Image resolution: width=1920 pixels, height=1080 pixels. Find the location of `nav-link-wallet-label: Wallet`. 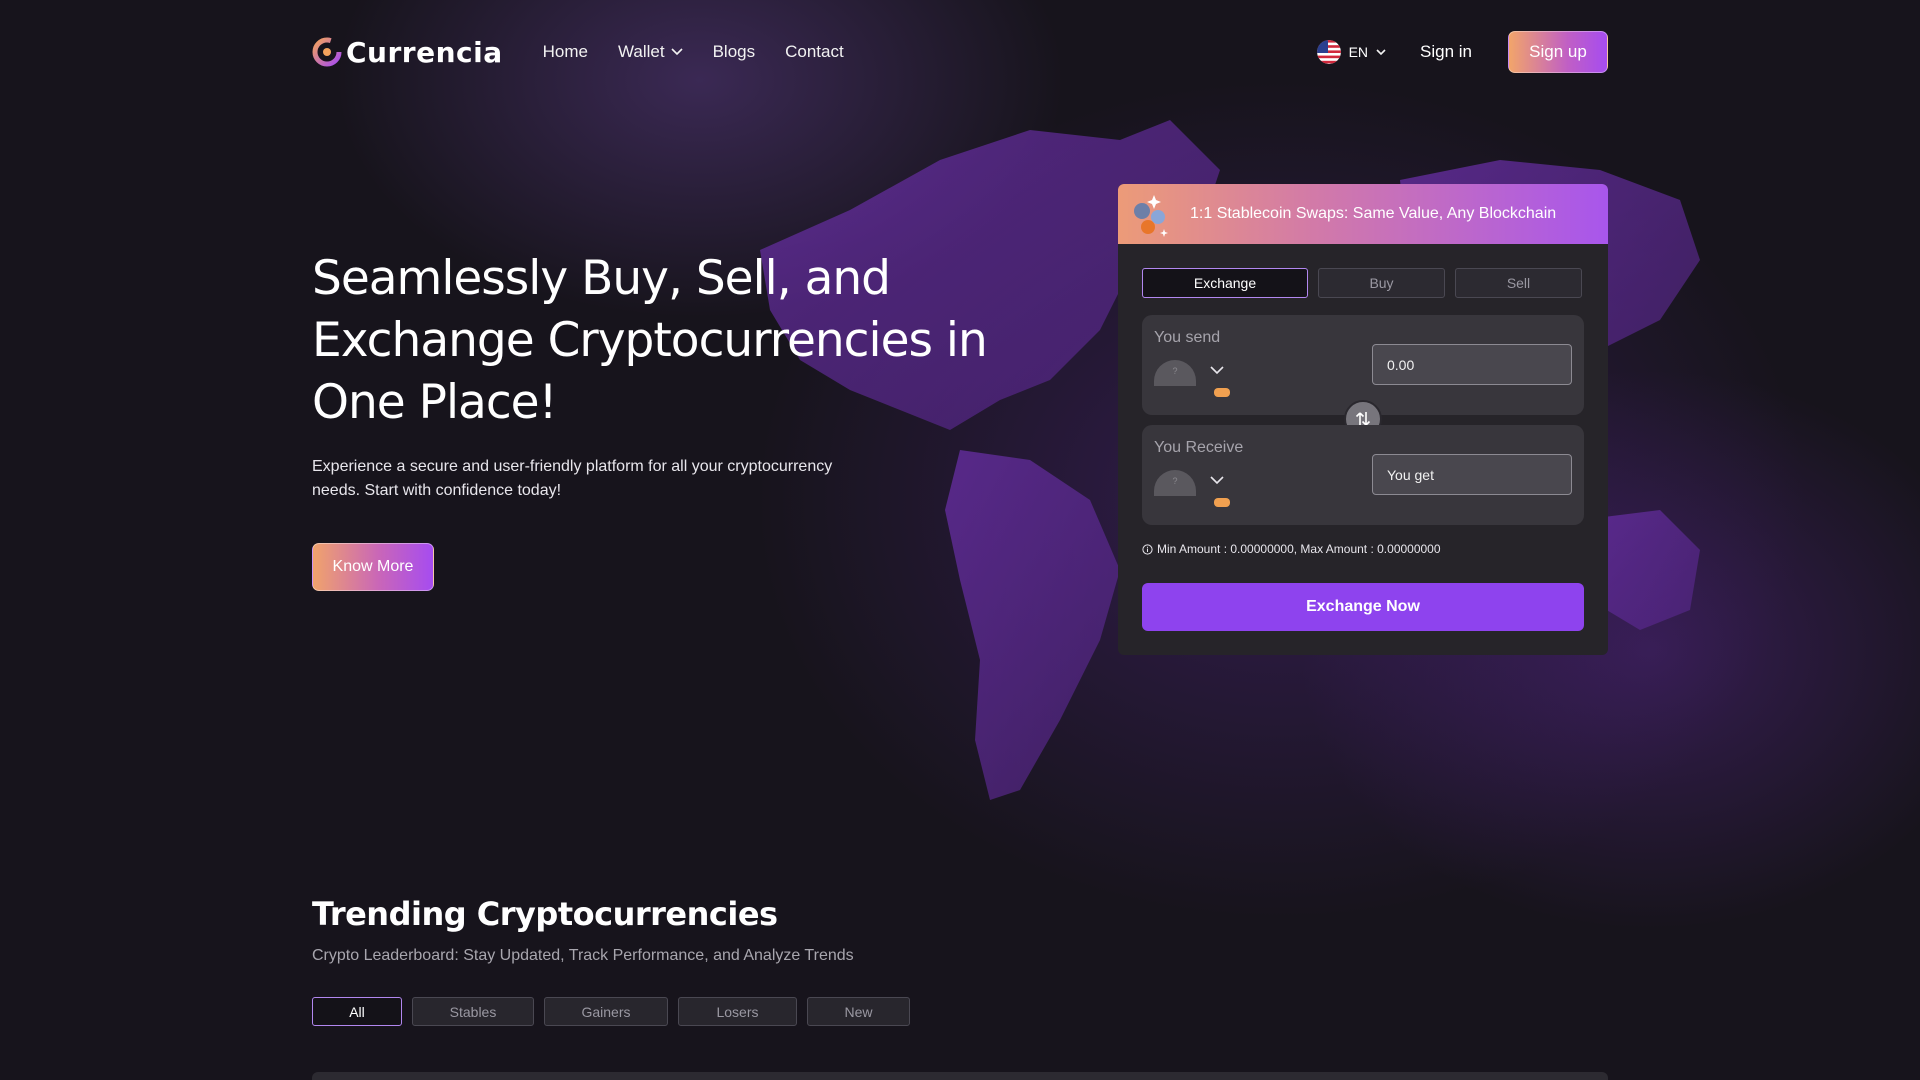

nav-link-wallet-label: Wallet is located at coordinates (641, 51).